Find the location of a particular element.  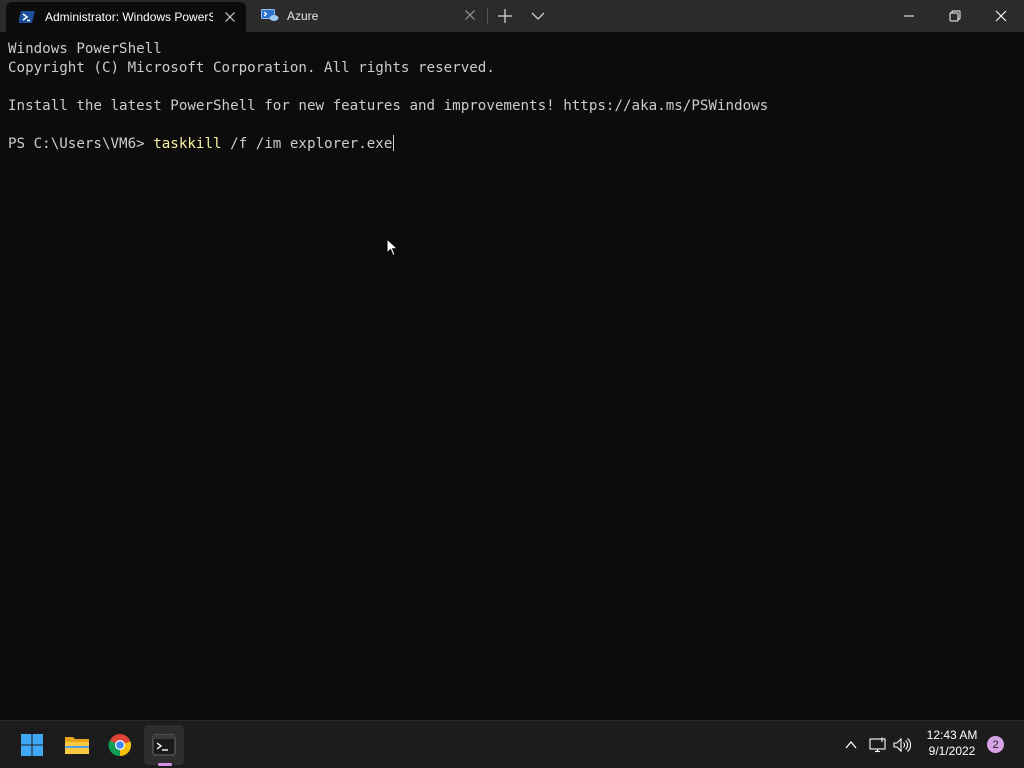

tab-azure: Azure is located at coordinates (367, 16).